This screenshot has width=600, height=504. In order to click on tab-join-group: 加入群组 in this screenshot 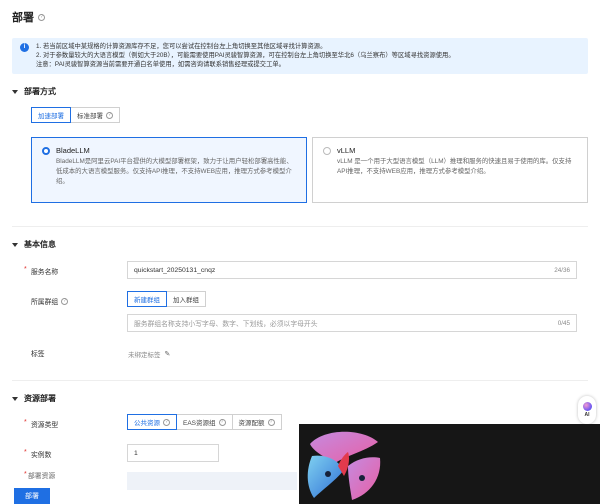, I will do `click(186, 299)`.